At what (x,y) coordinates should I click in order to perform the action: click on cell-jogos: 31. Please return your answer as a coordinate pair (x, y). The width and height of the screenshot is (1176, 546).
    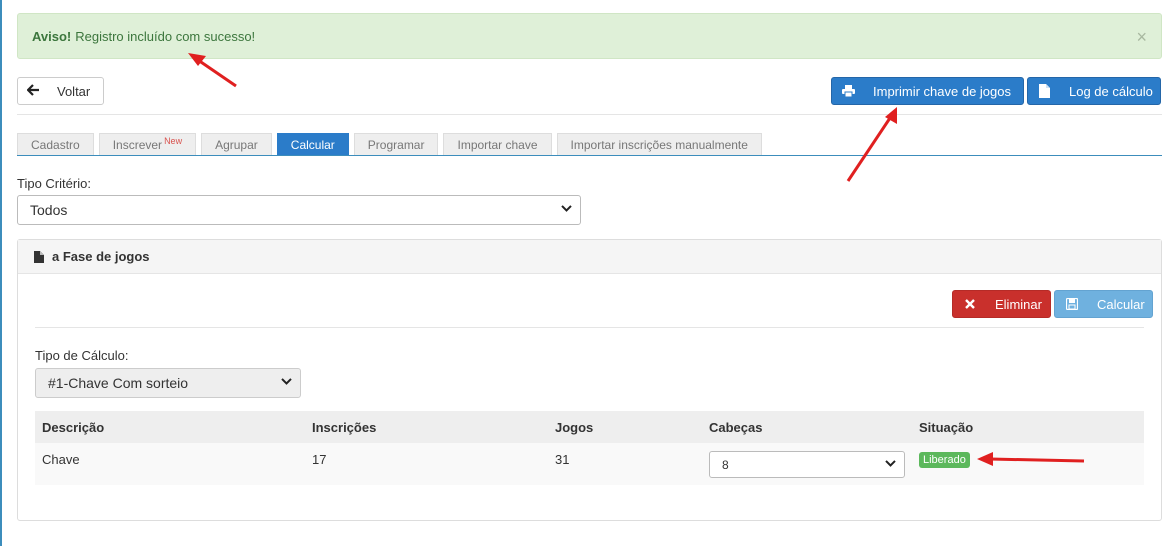
    Looking at the image, I should click on (562, 459).